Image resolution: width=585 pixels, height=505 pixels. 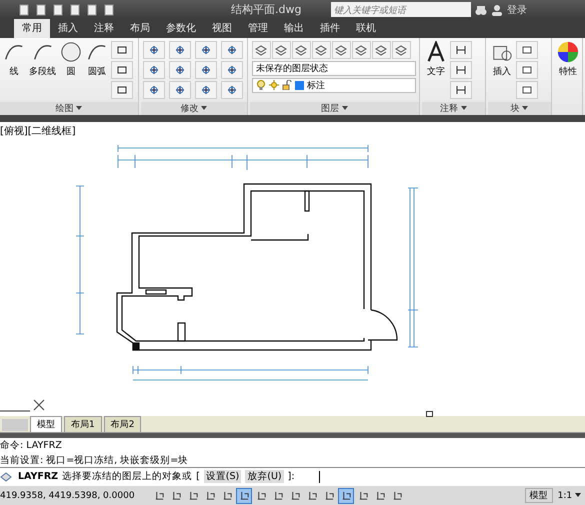 What do you see at coordinates (481, 10) in the screenshot?
I see `binoculars-icon` at bounding box center [481, 10].